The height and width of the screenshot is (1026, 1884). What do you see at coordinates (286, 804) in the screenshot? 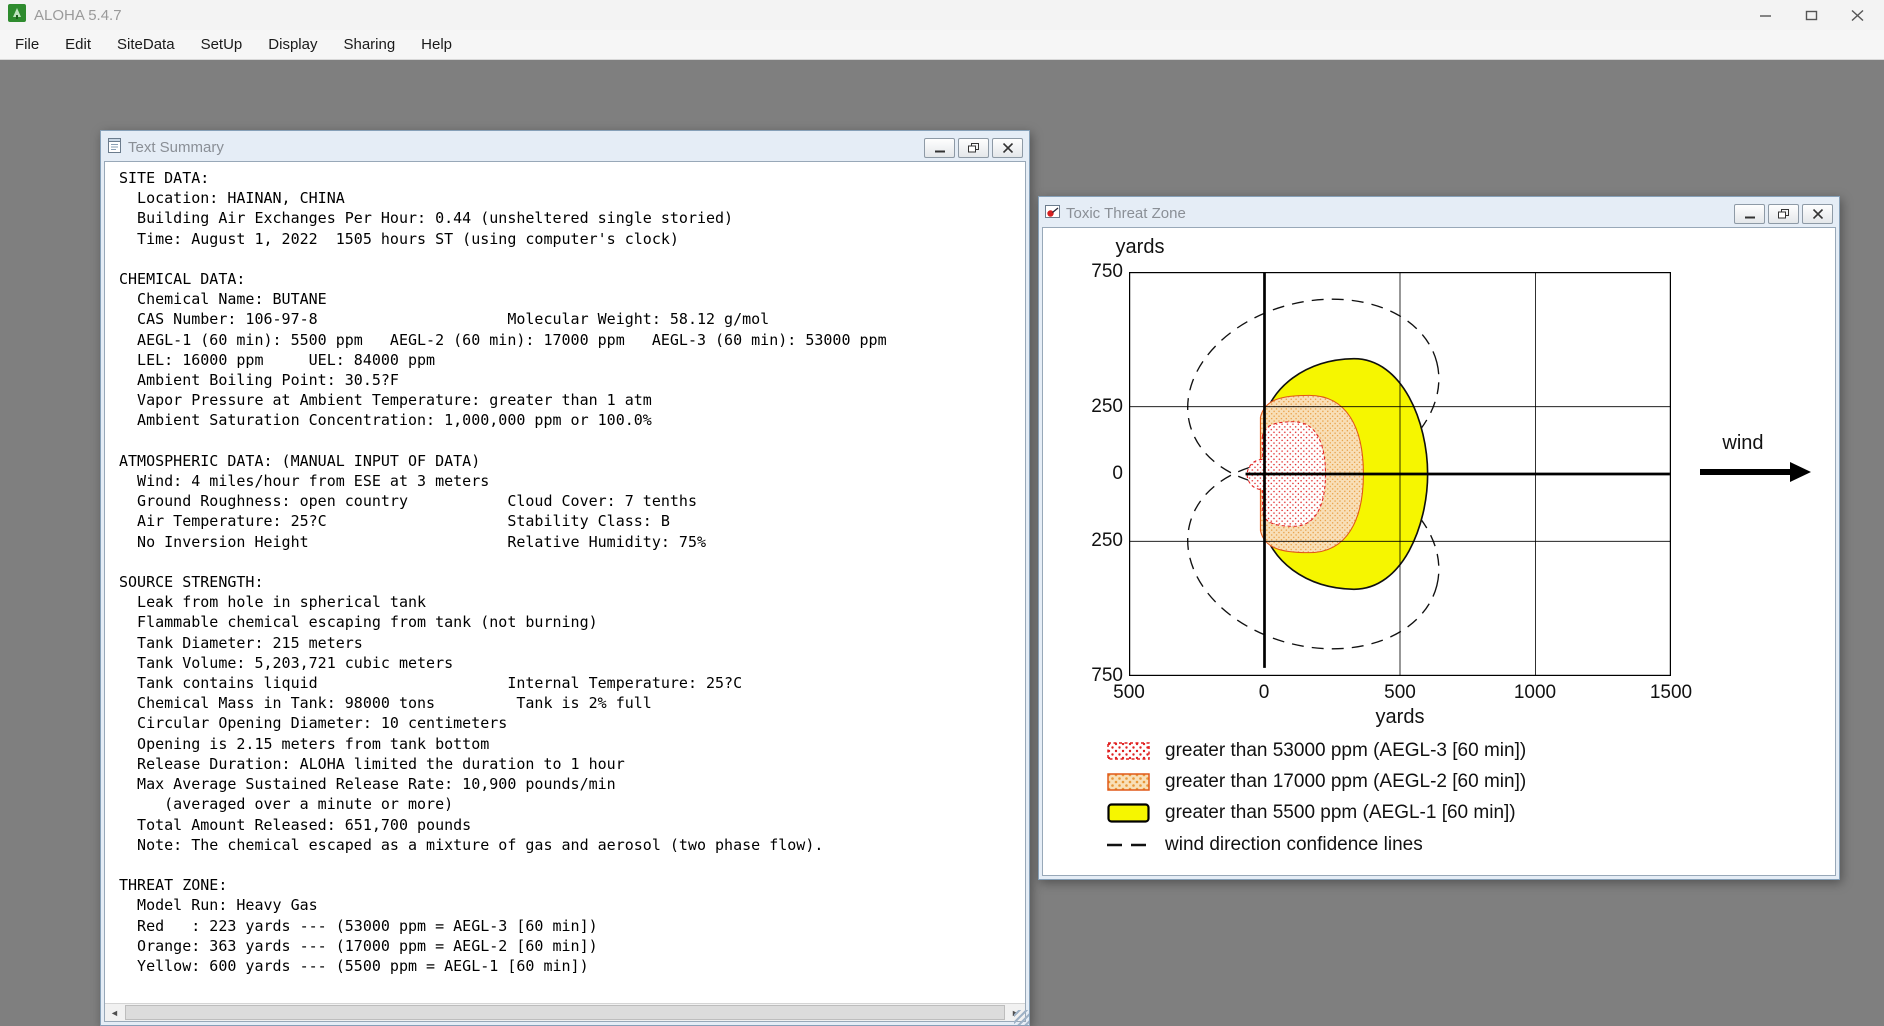
I see `report-line: (averaged over a minute or more)` at bounding box center [286, 804].